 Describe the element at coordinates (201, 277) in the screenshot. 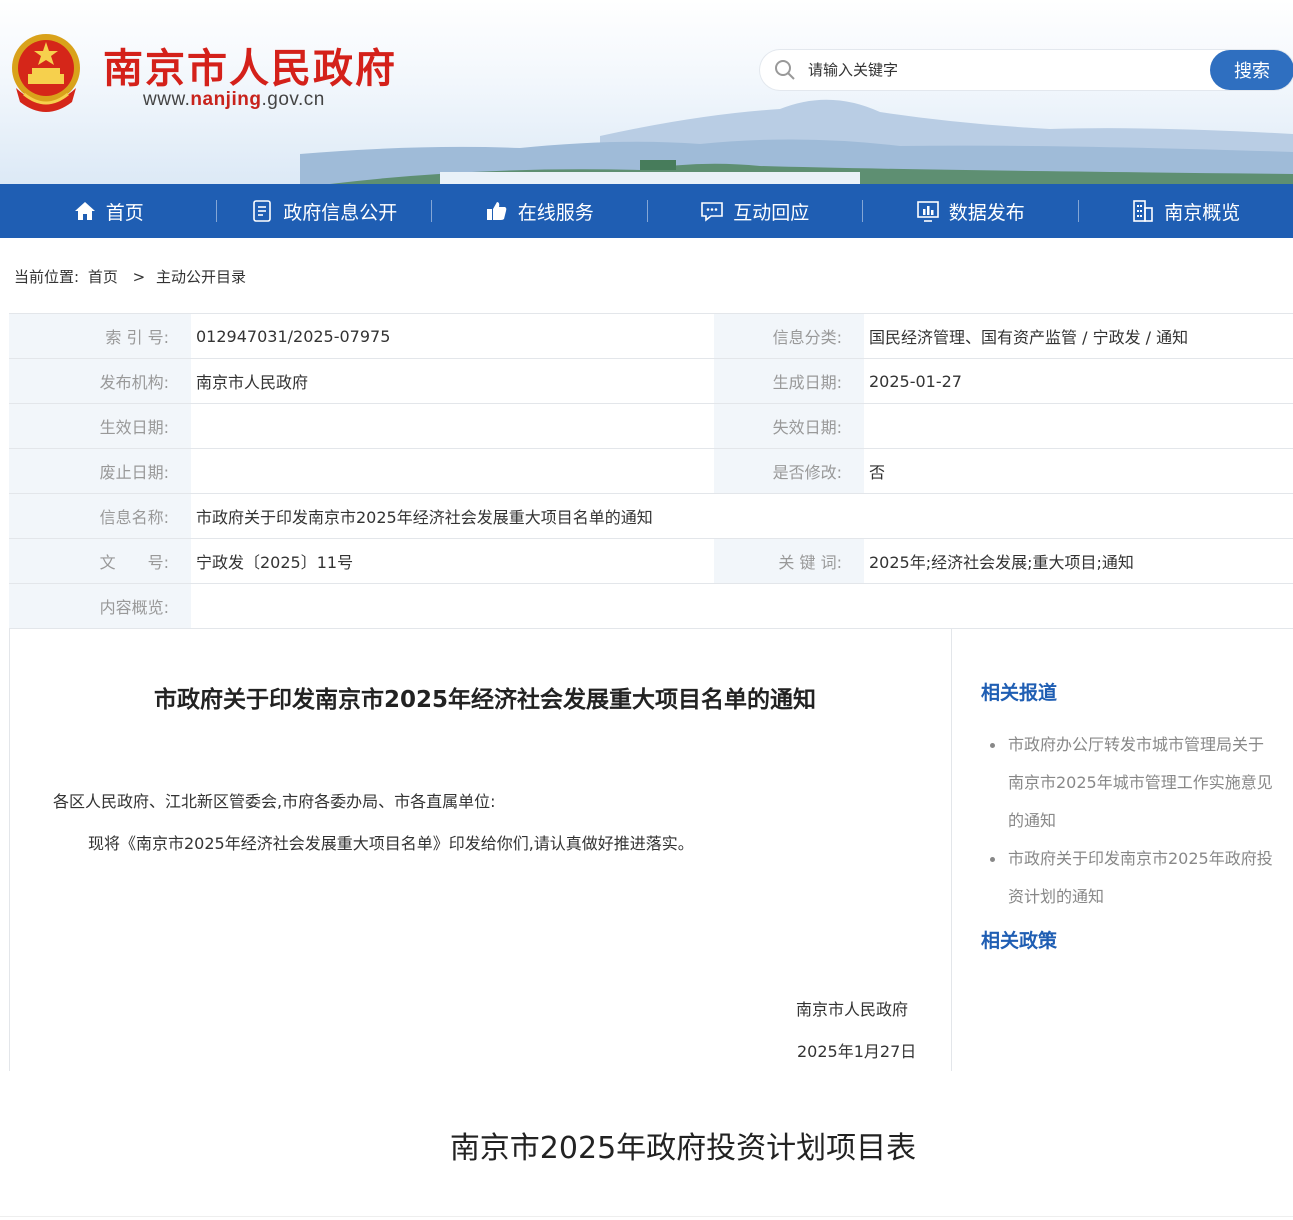

I see `breadcrumb-current: 主动公开目录` at that location.